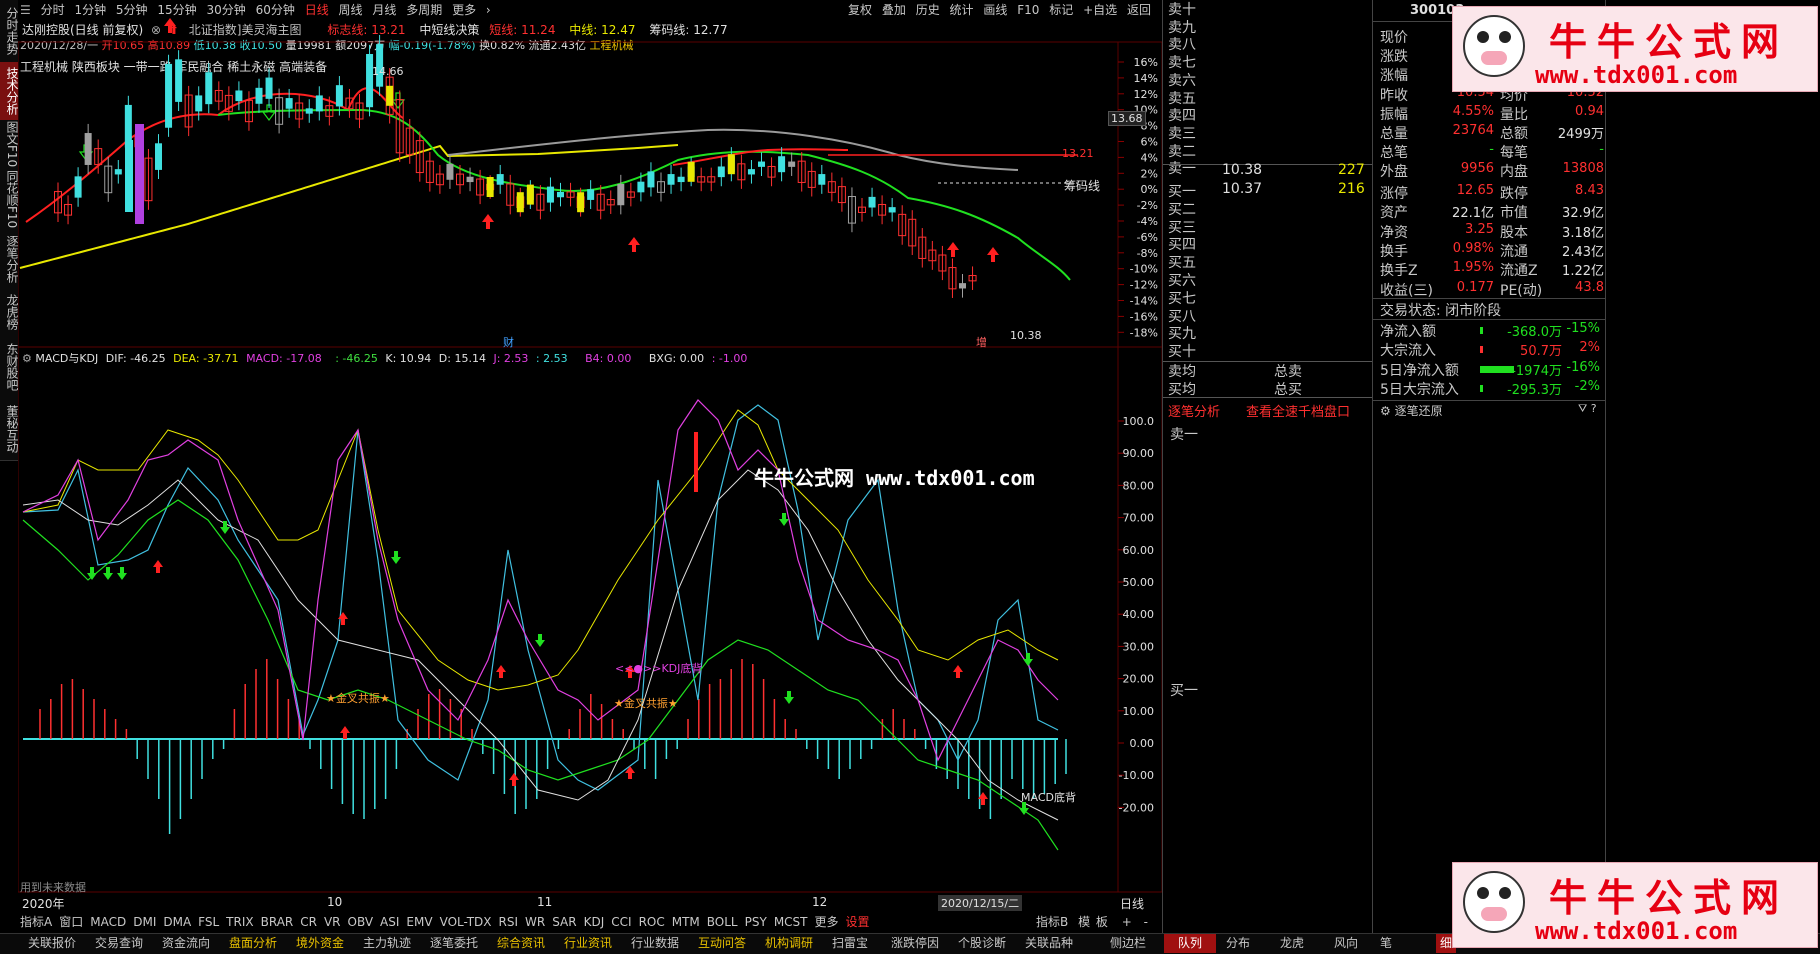 The image size is (1820, 954). I want to click on indicator-tab-6: TRIX, so click(239, 922).